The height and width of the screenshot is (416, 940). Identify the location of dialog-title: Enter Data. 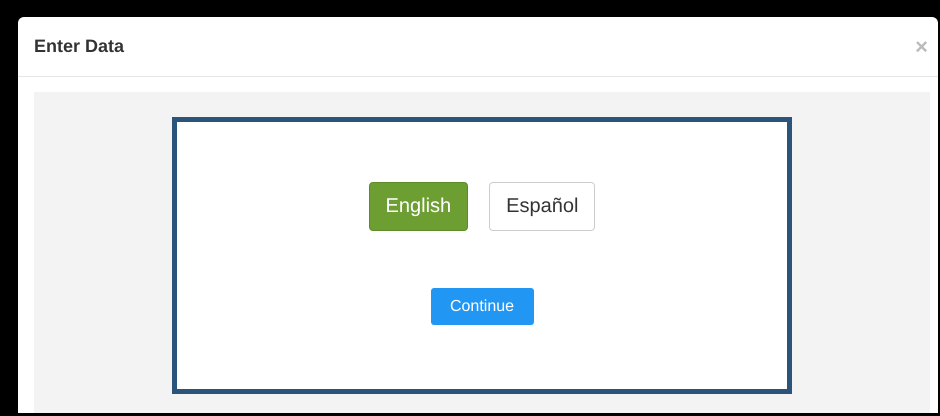
(79, 46).